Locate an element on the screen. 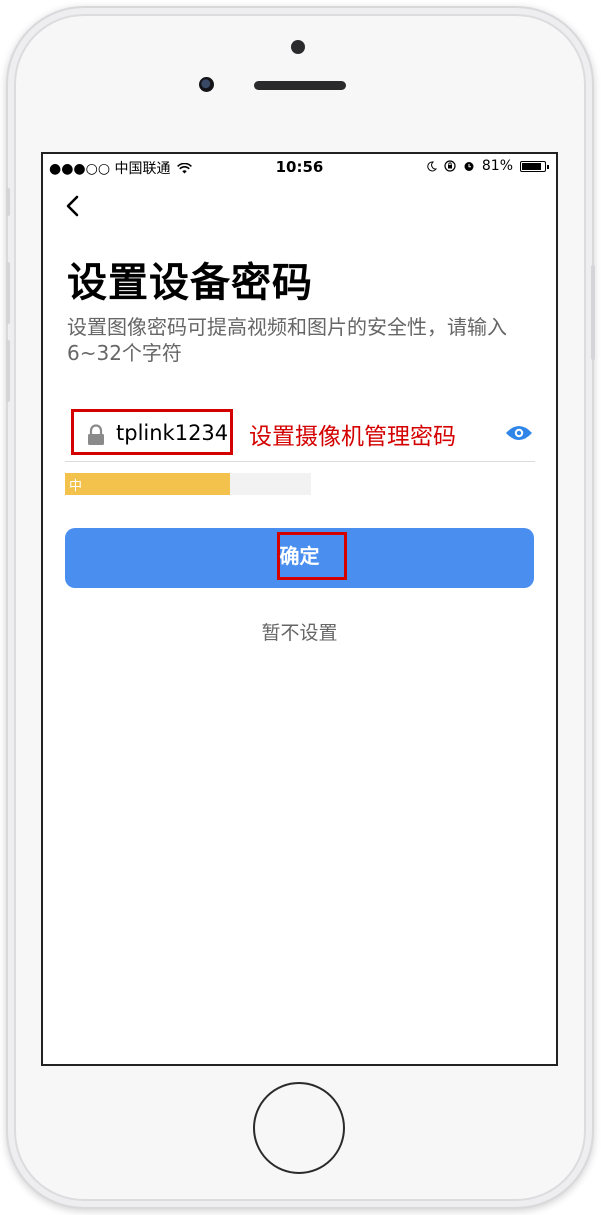 This screenshot has height=1215, width=601. volume-down-button is located at coordinates (8, 371).